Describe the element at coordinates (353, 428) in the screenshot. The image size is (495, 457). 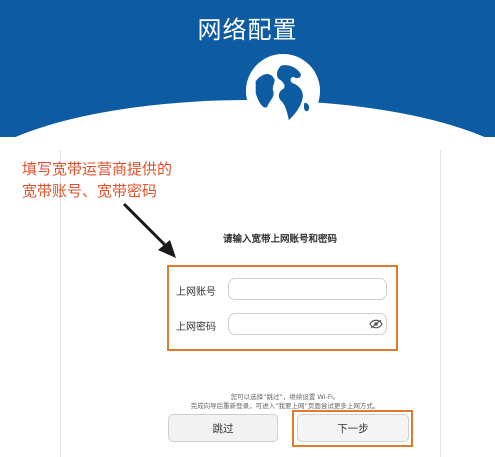
I see `next-button: 下一步` at that location.